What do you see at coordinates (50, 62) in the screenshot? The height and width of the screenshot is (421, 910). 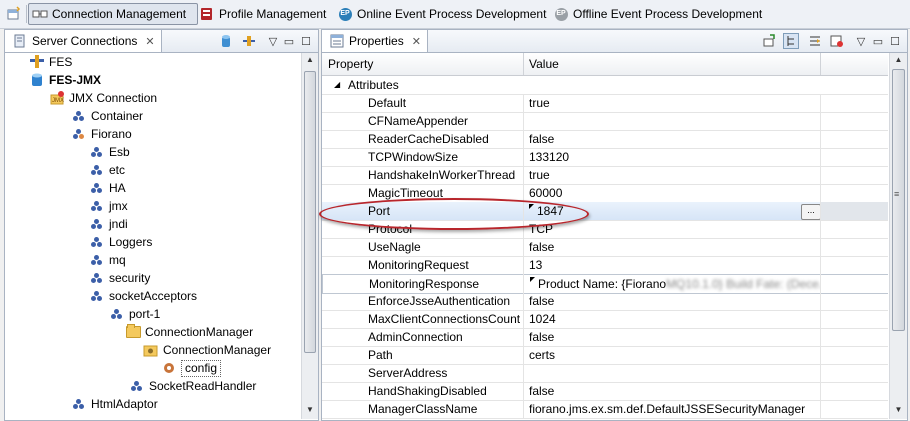 I see `tree-item: FES` at bounding box center [50, 62].